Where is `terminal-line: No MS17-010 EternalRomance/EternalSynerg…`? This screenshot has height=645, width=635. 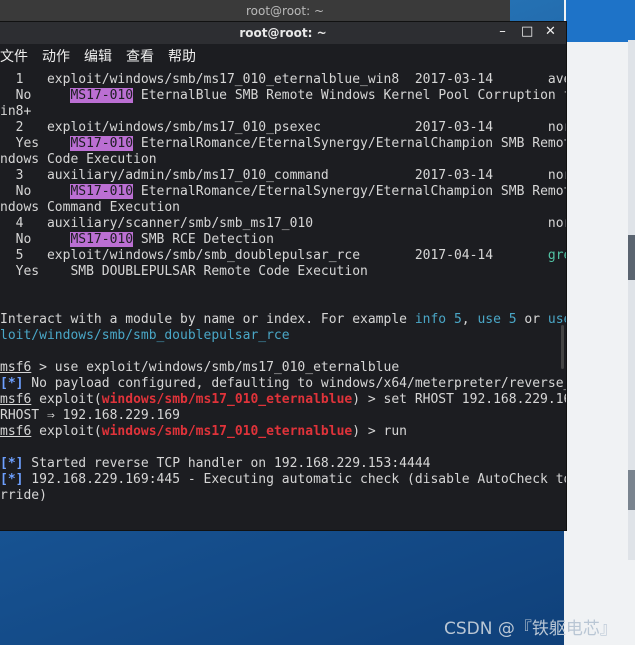
terminal-line: No MS17-010 EternalRomance/EternalSynerg… is located at coordinates (283, 192).